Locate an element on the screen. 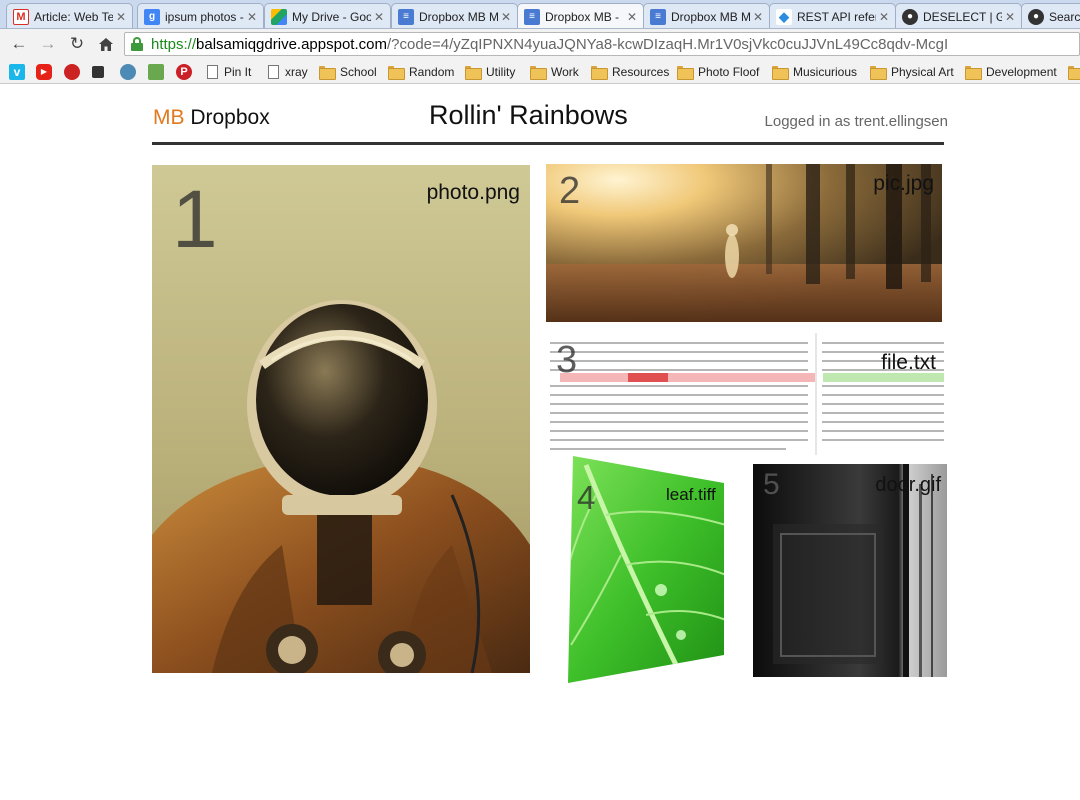 The image size is (1080, 800). reload-icon: ↻ is located at coordinates (77, 44).